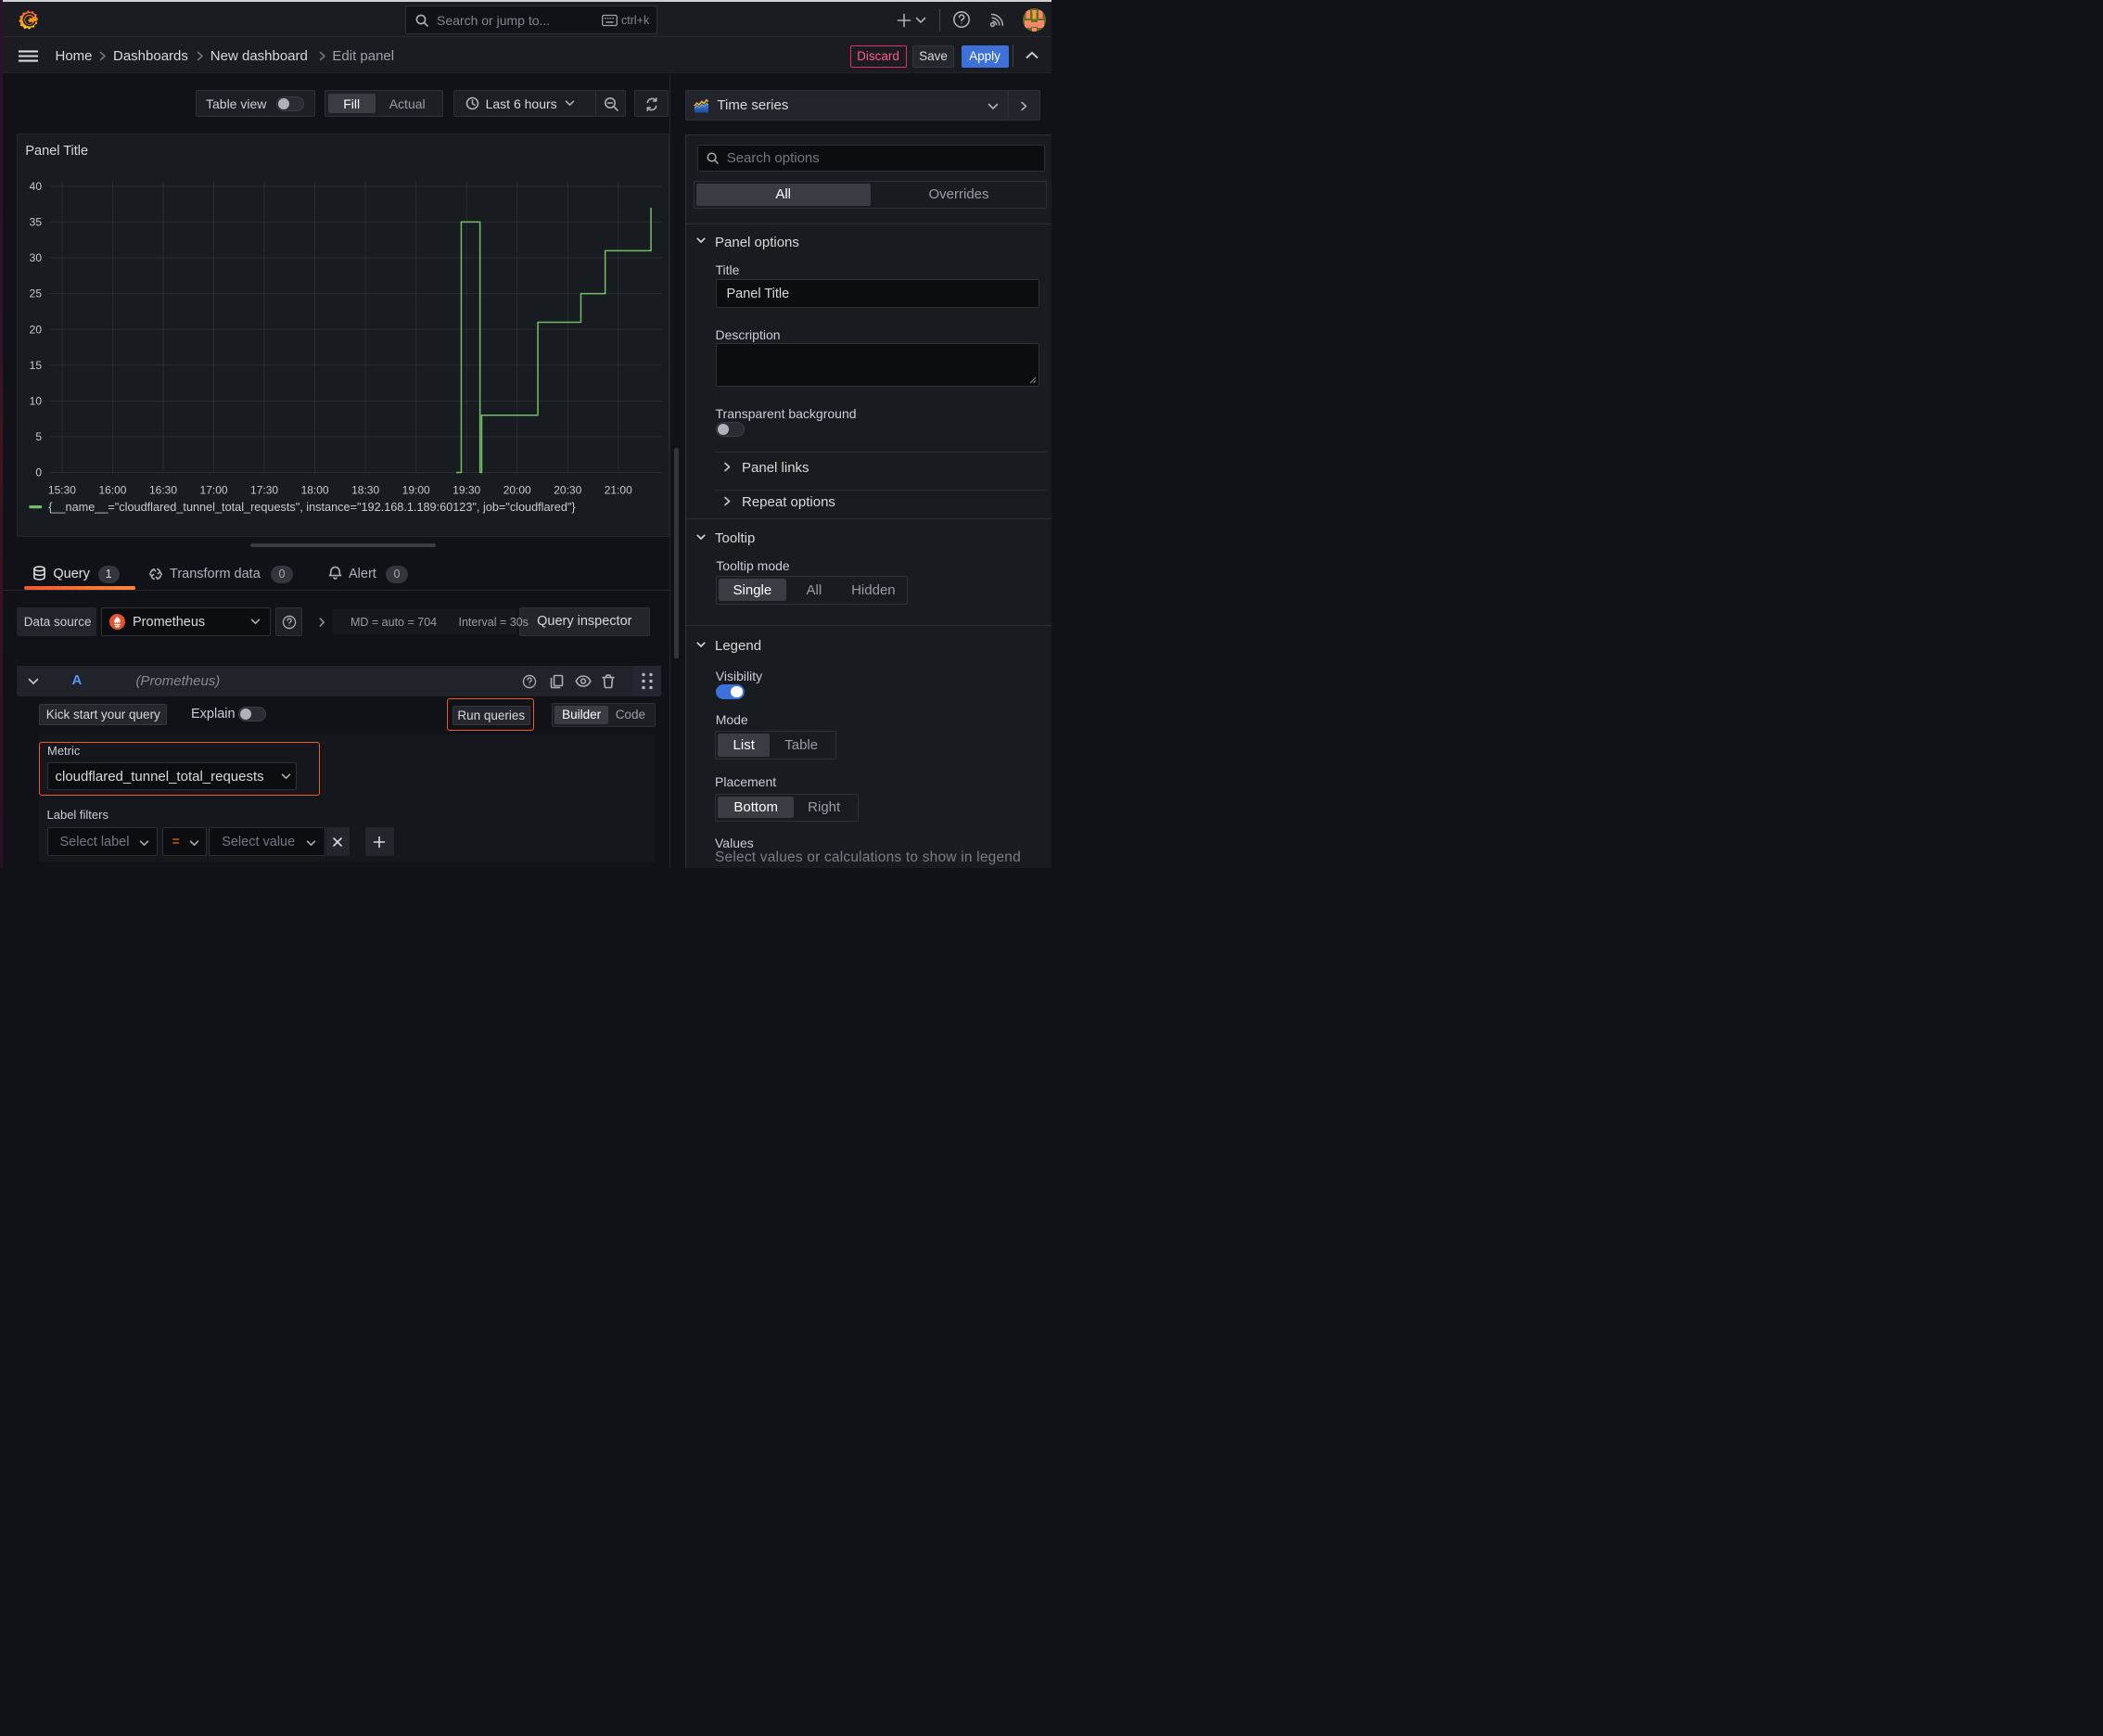  What do you see at coordinates (213, 489) in the screenshot?
I see `svg-text: 17:00` at bounding box center [213, 489].